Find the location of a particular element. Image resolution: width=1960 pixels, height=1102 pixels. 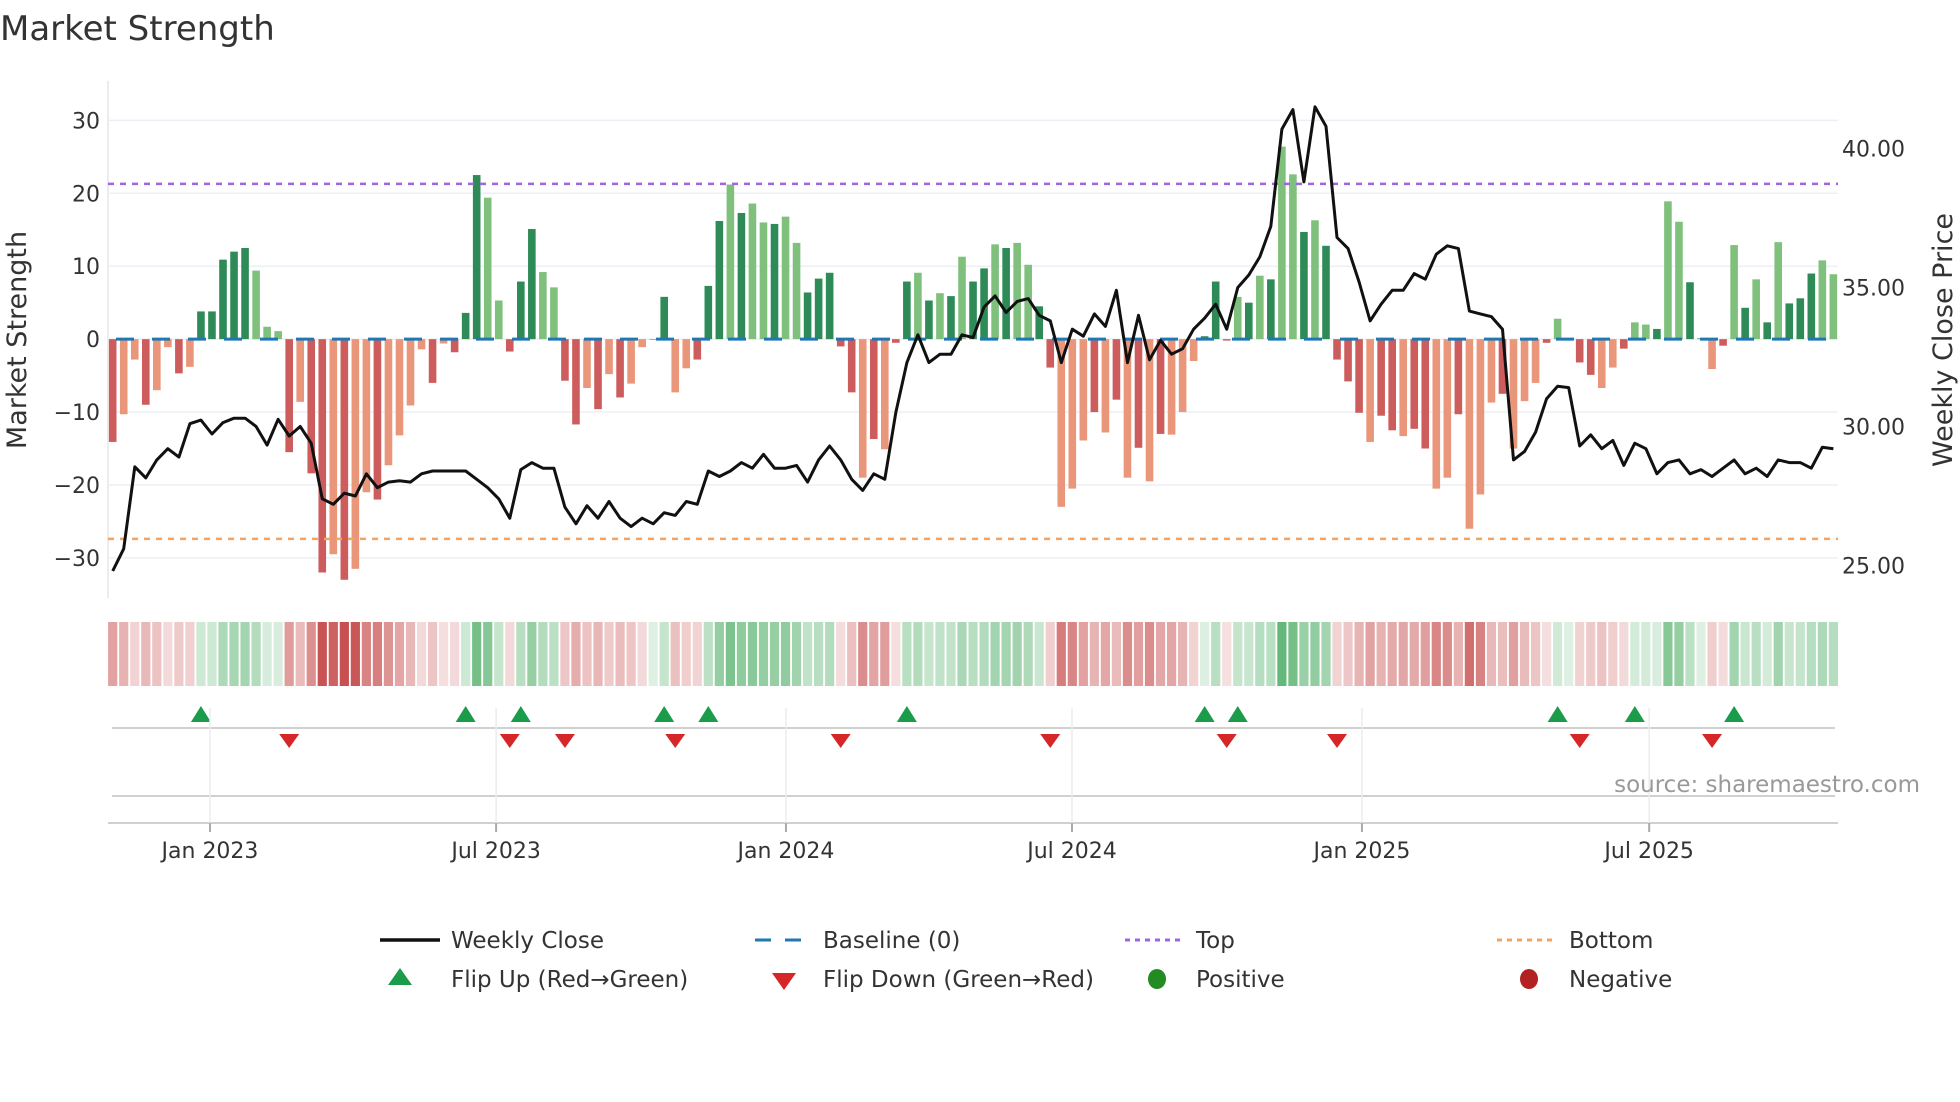

source-label: source: sharemaestro.com is located at coordinates (1767, 785).